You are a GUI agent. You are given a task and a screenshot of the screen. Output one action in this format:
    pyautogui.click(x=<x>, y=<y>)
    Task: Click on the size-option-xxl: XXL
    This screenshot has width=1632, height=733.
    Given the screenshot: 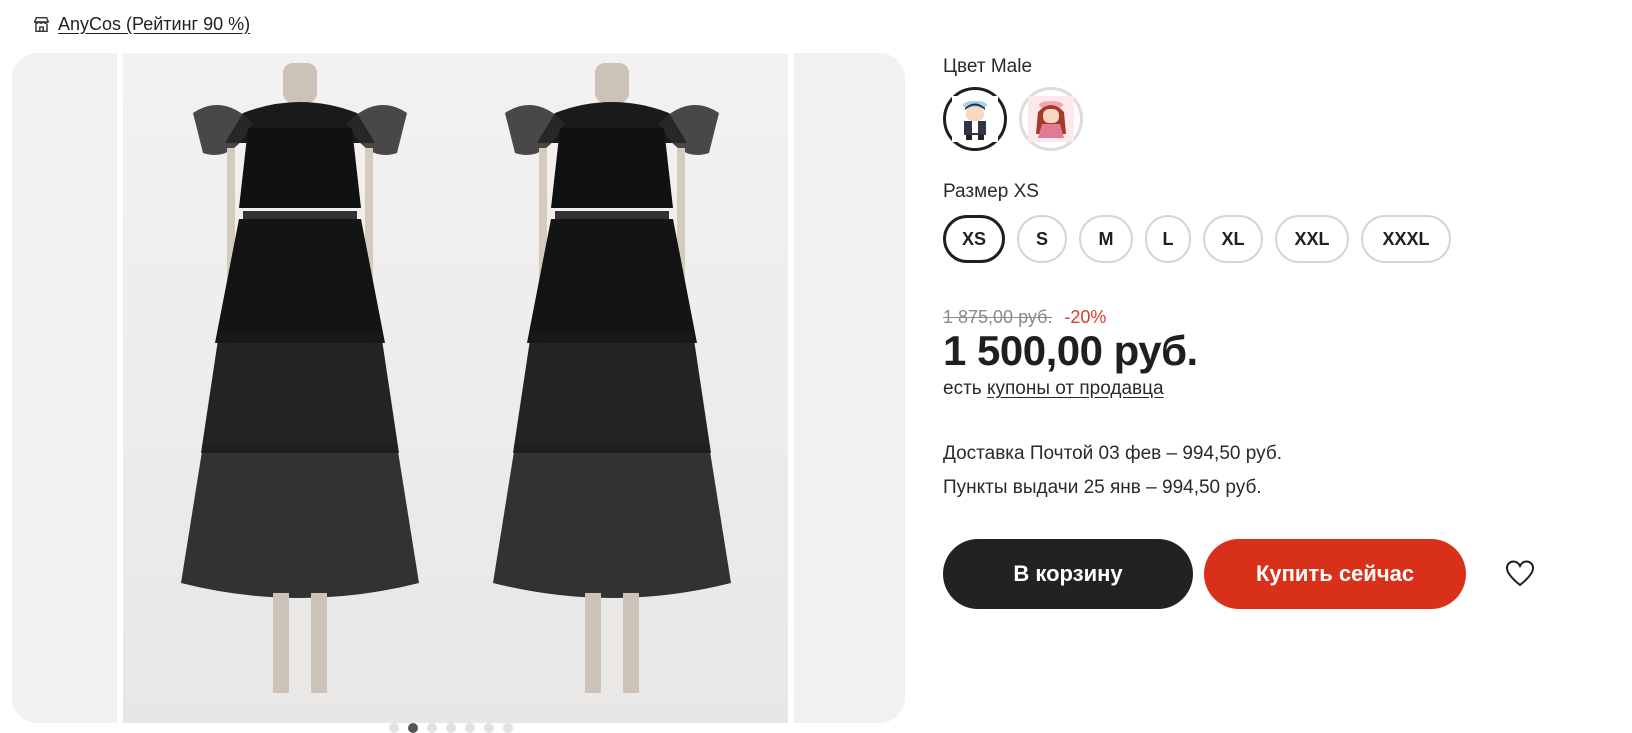 What is the action you would take?
    pyautogui.click(x=1312, y=239)
    